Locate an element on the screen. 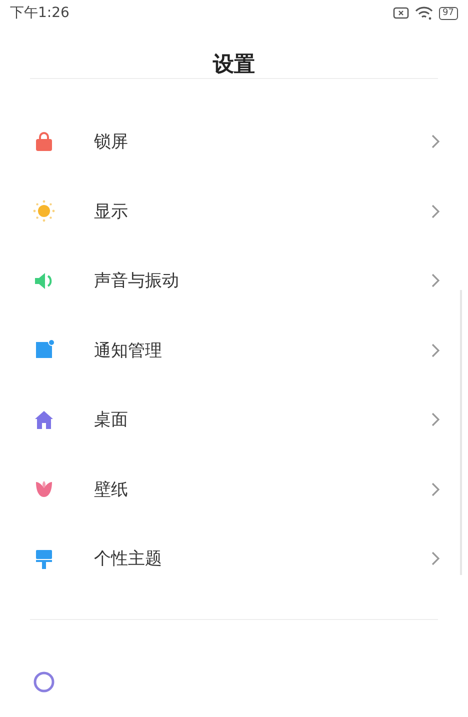  item-label: 个性主题 is located at coordinates (128, 559).